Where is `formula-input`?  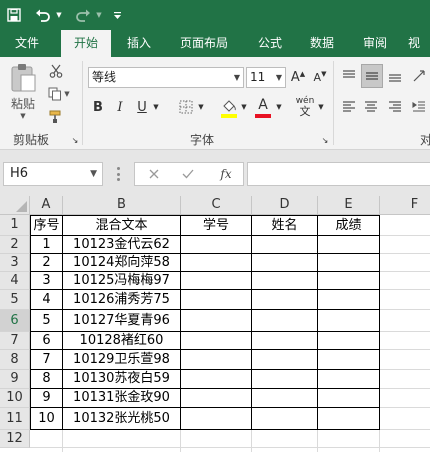
formula-input is located at coordinates (338, 174).